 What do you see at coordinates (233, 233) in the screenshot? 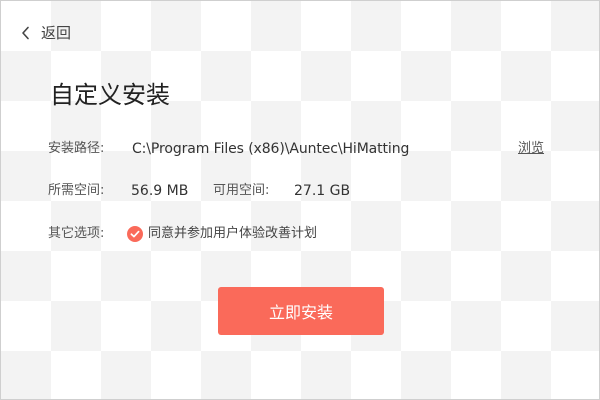
I see `ux-program-label: 同意并参加用户体验改善计划` at bounding box center [233, 233].